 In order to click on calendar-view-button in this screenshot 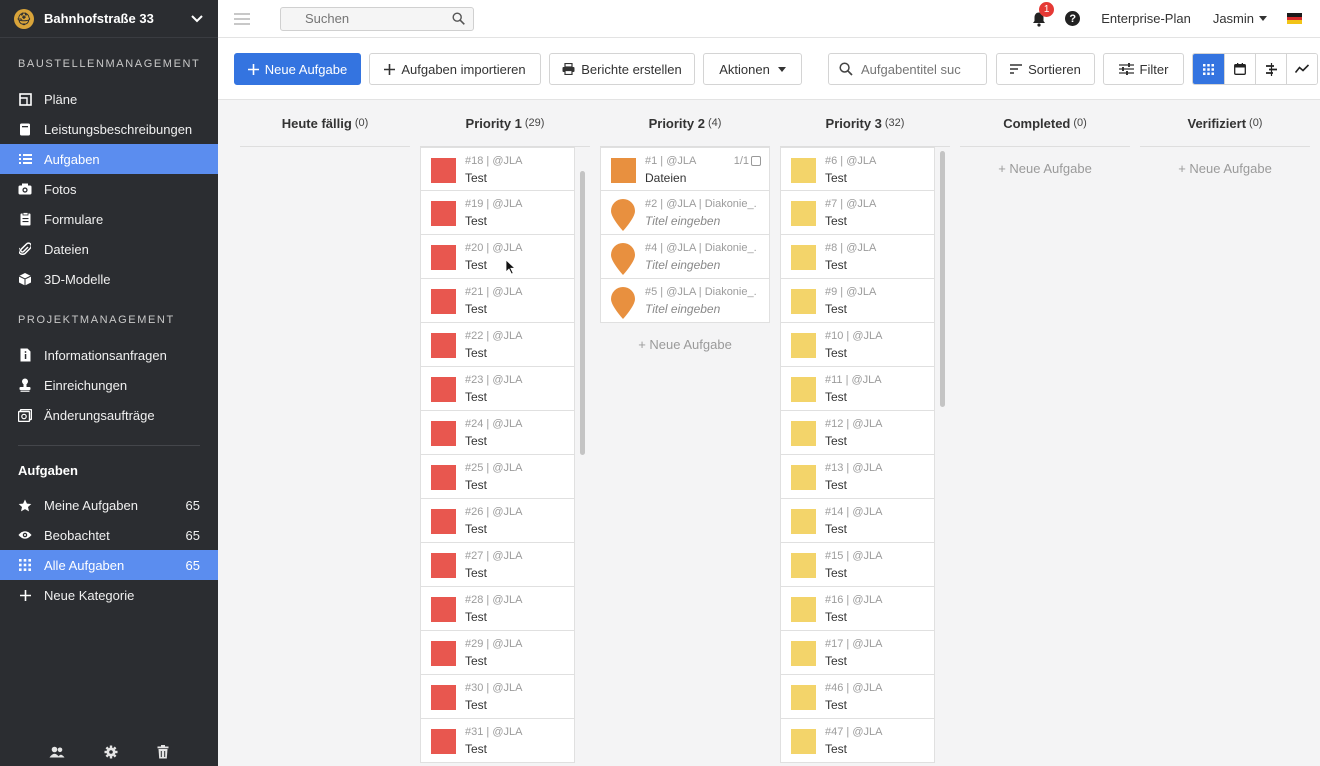, I will do `click(1239, 69)`.